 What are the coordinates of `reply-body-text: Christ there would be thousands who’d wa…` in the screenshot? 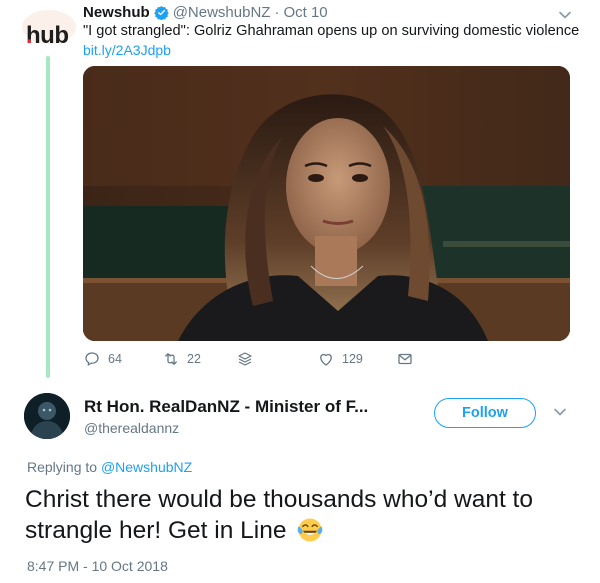 It's located at (279, 515).